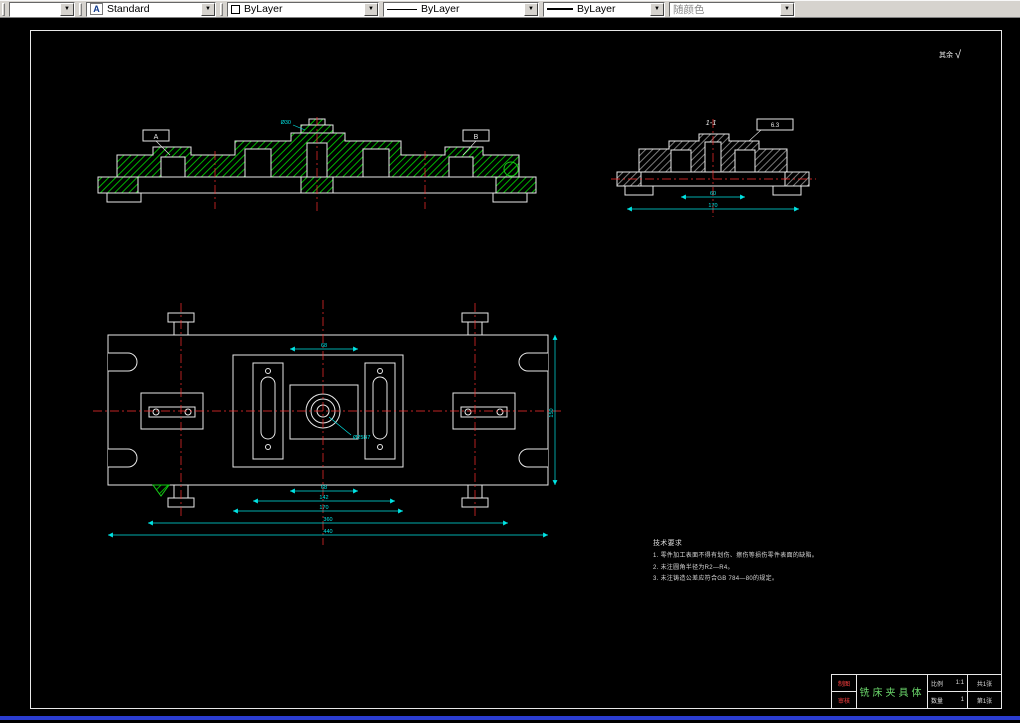 Image resolution: width=1020 pixels, height=723 pixels. Describe the element at coordinates (476, 137) in the screenshot. I see `datum-label: B` at that location.